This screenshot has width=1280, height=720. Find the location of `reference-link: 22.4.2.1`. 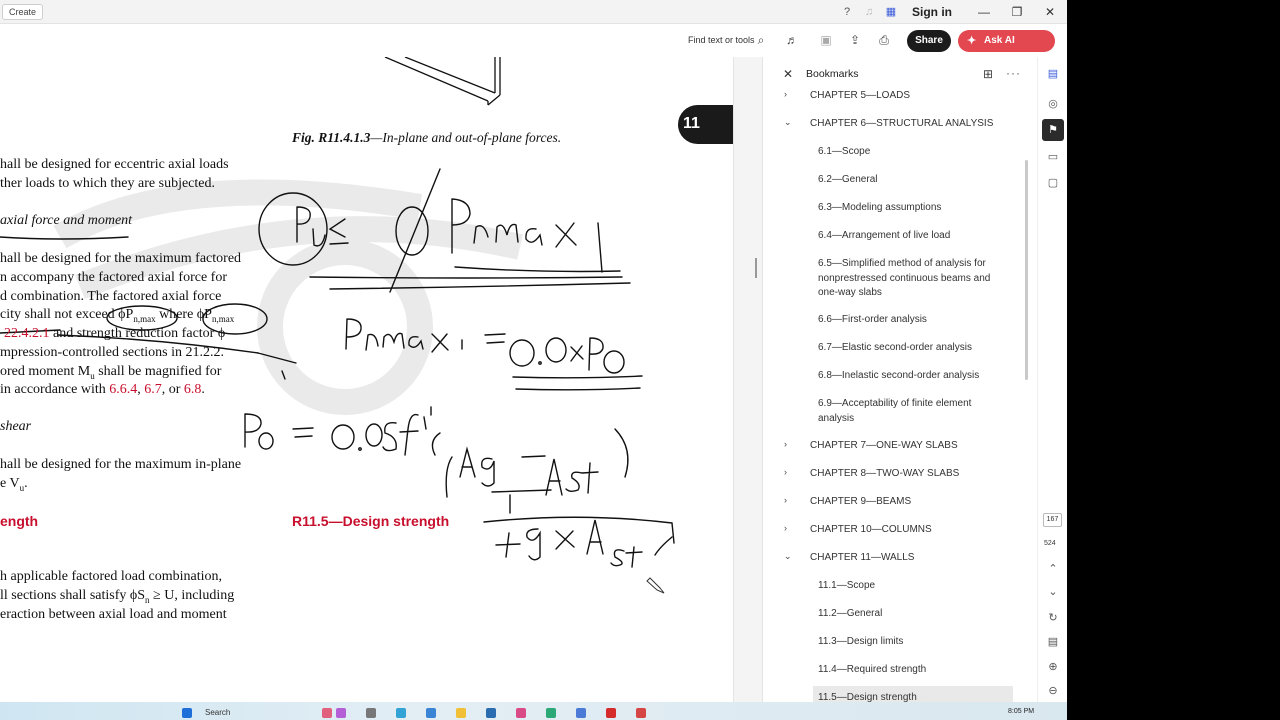

reference-link: 22.4.2.1 is located at coordinates (27, 333).